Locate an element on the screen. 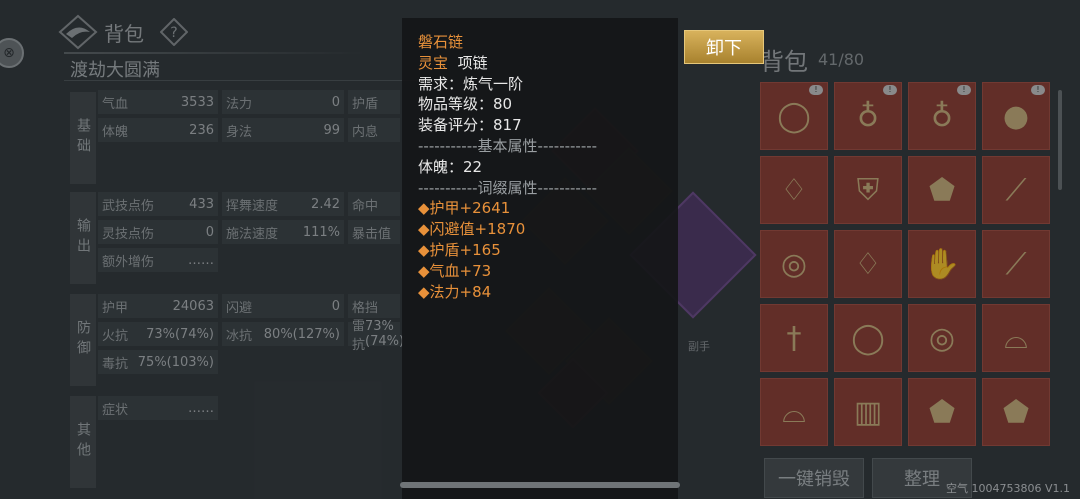 The image size is (1080, 499). section-other: 其他 is located at coordinates (83, 442).